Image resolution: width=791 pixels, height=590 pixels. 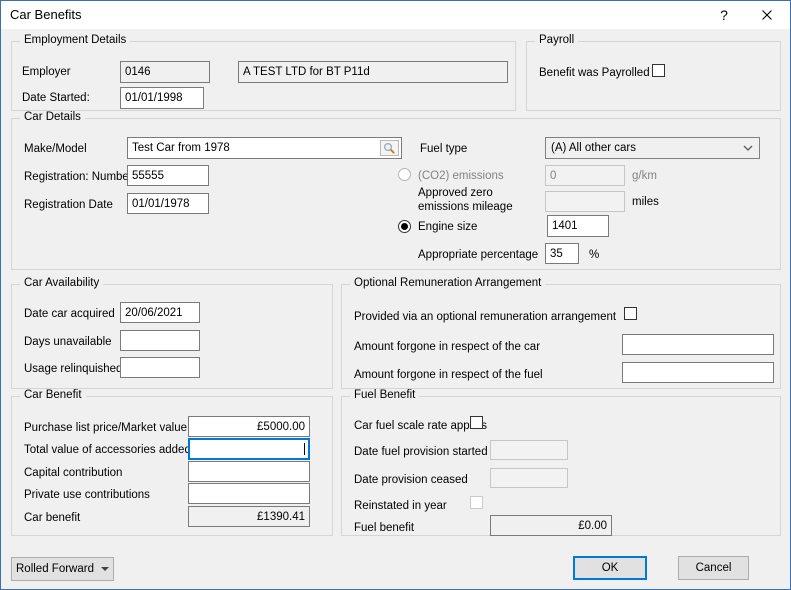 I want to click on approved-zero-mileage-field, so click(x=585, y=201).